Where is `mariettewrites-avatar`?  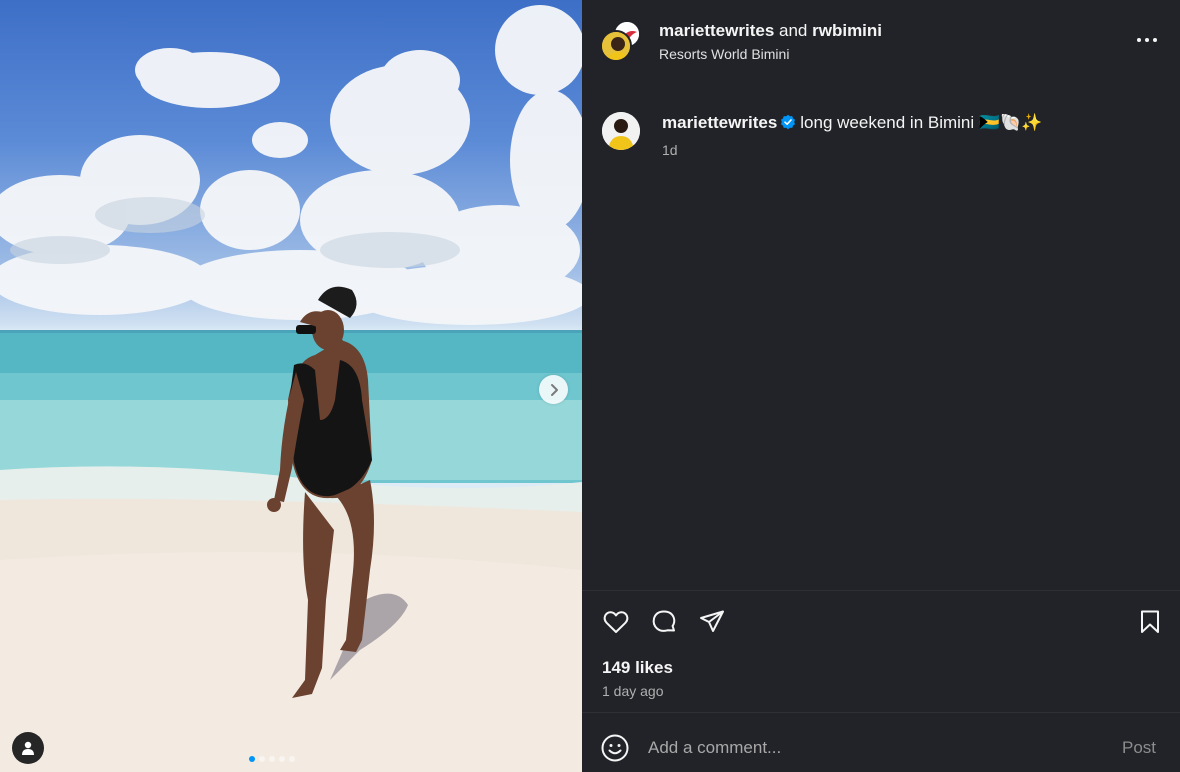 mariettewrites-avatar is located at coordinates (616, 46).